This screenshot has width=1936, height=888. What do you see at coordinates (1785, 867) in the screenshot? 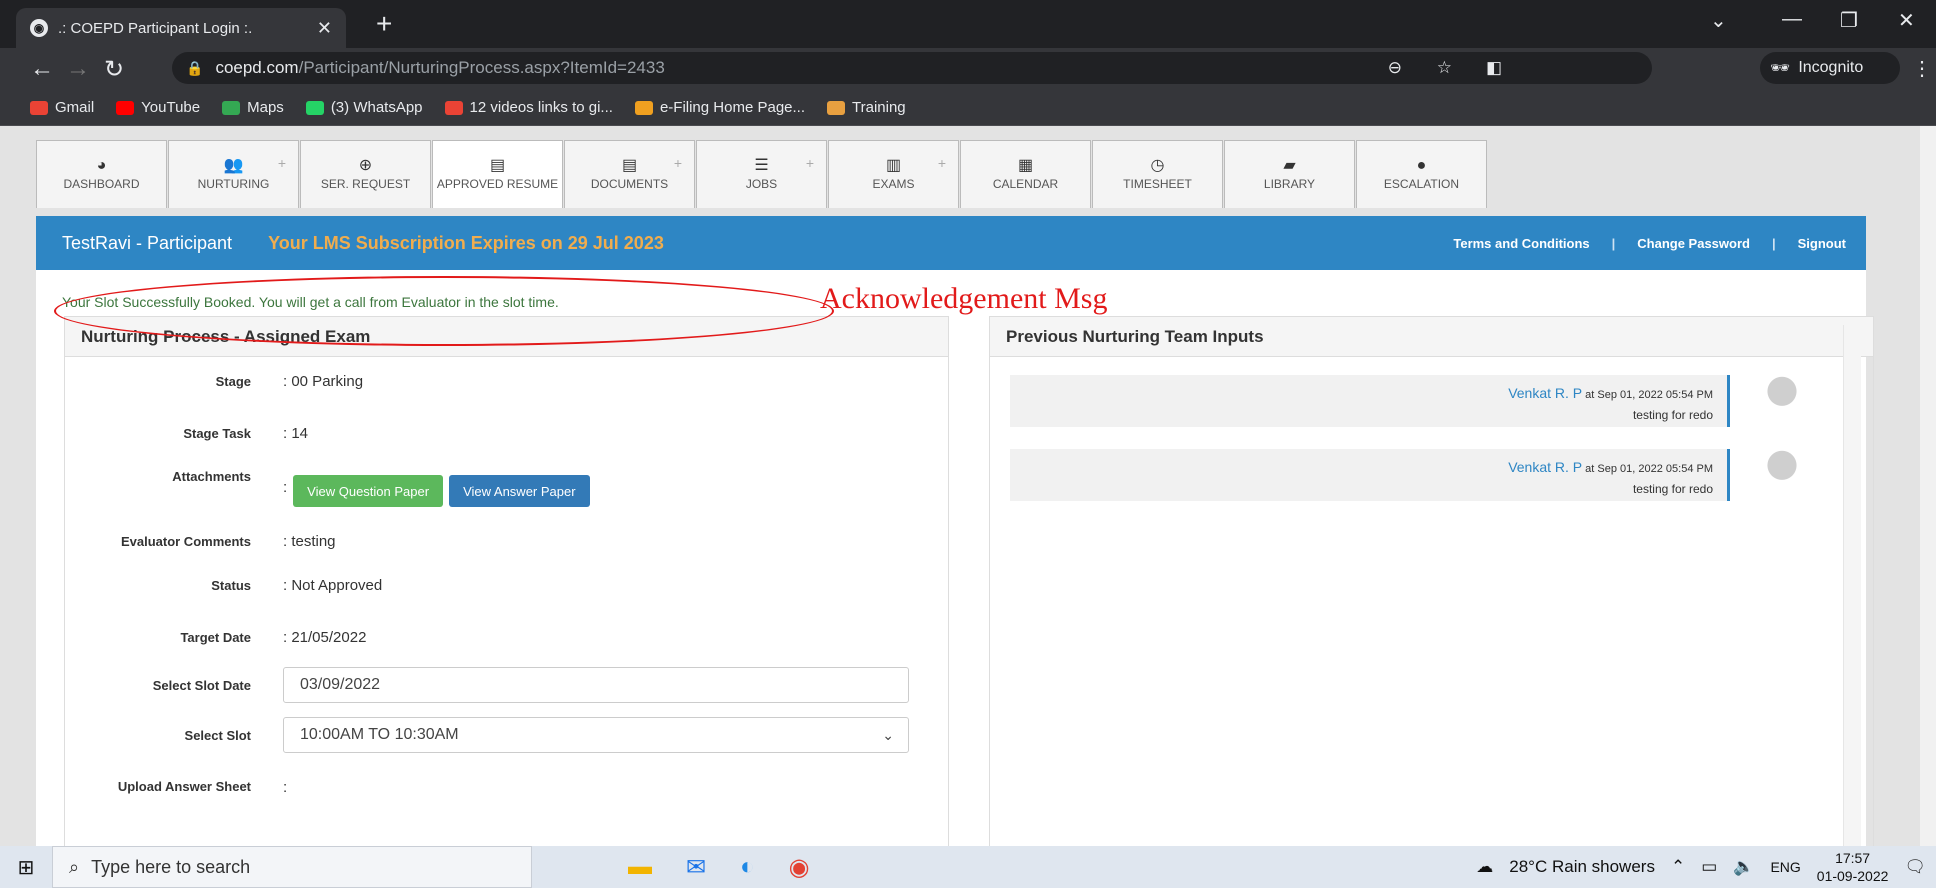
I see `language-indicator: ENG` at bounding box center [1785, 867].